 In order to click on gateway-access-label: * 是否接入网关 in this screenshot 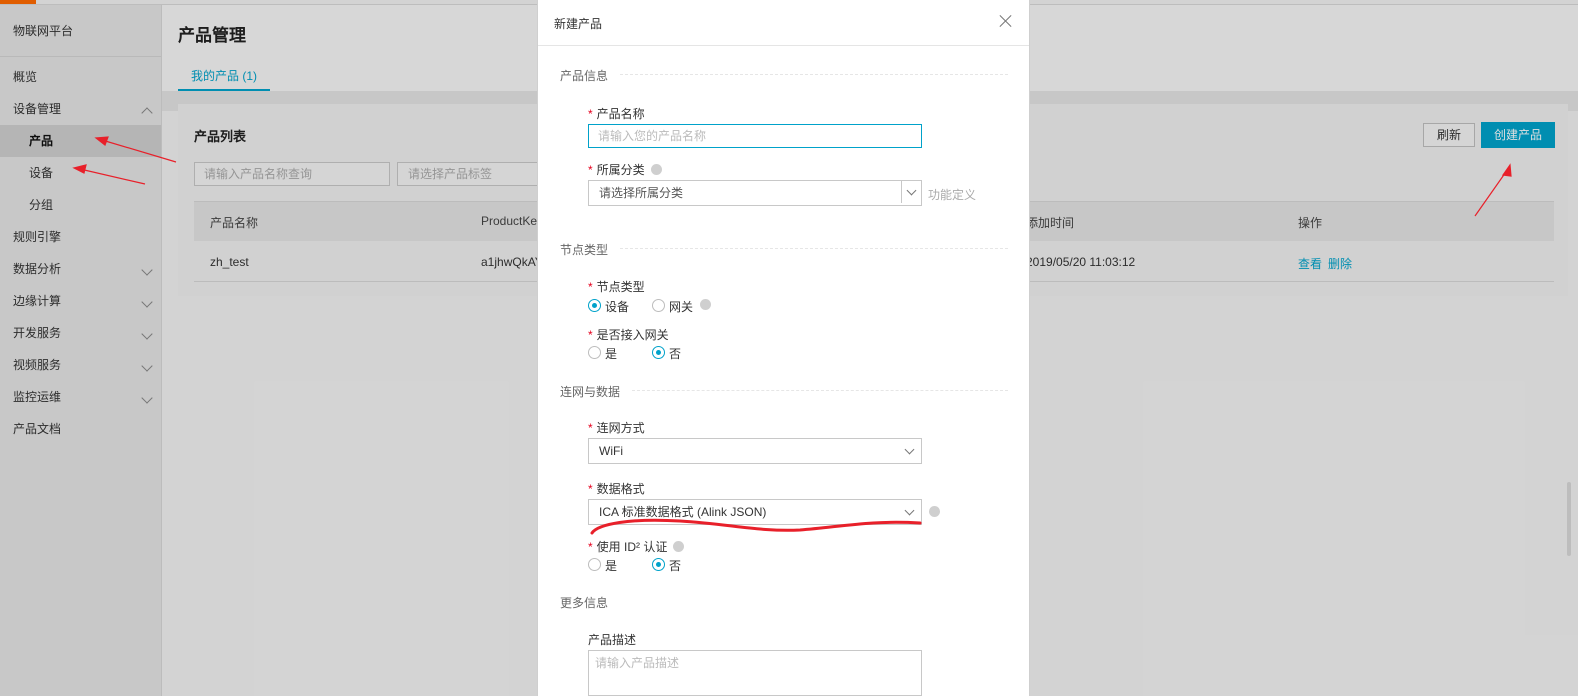, I will do `click(628, 335)`.